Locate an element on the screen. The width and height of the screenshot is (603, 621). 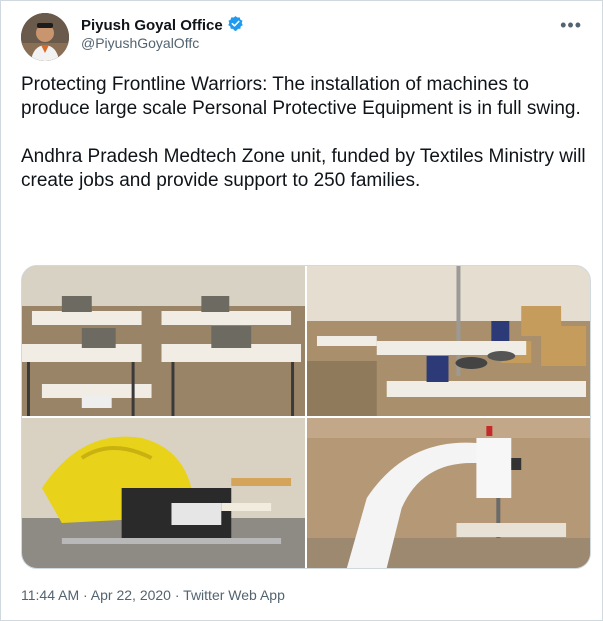
photo-workshop-floor is located at coordinates (448, 341).